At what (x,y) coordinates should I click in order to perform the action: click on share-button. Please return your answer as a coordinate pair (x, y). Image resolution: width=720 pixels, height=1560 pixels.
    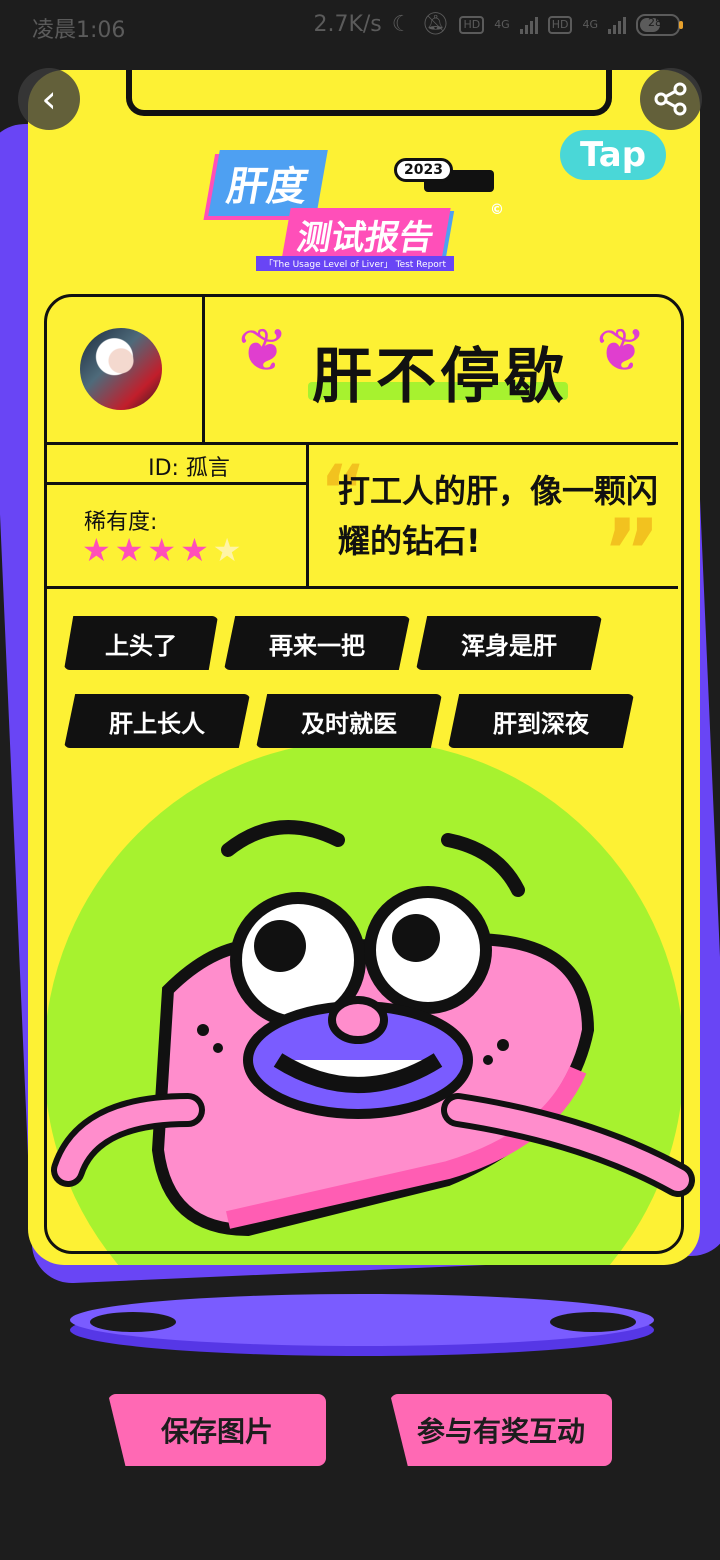
    Looking at the image, I should click on (671, 99).